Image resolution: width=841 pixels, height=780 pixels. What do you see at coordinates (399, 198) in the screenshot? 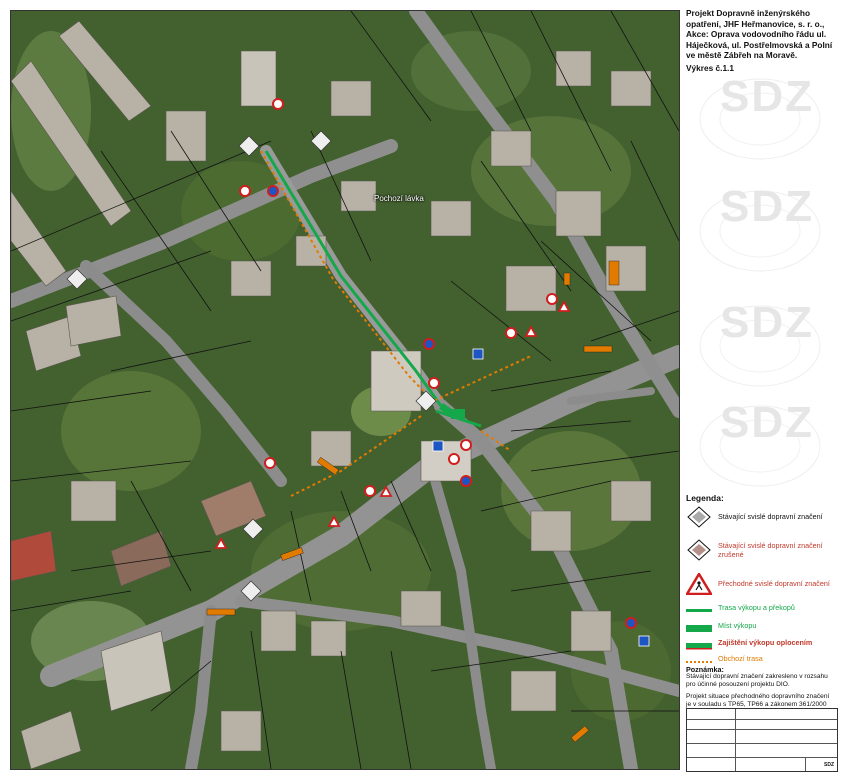
I see `map-place-label: Pochozí lávka` at bounding box center [399, 198].